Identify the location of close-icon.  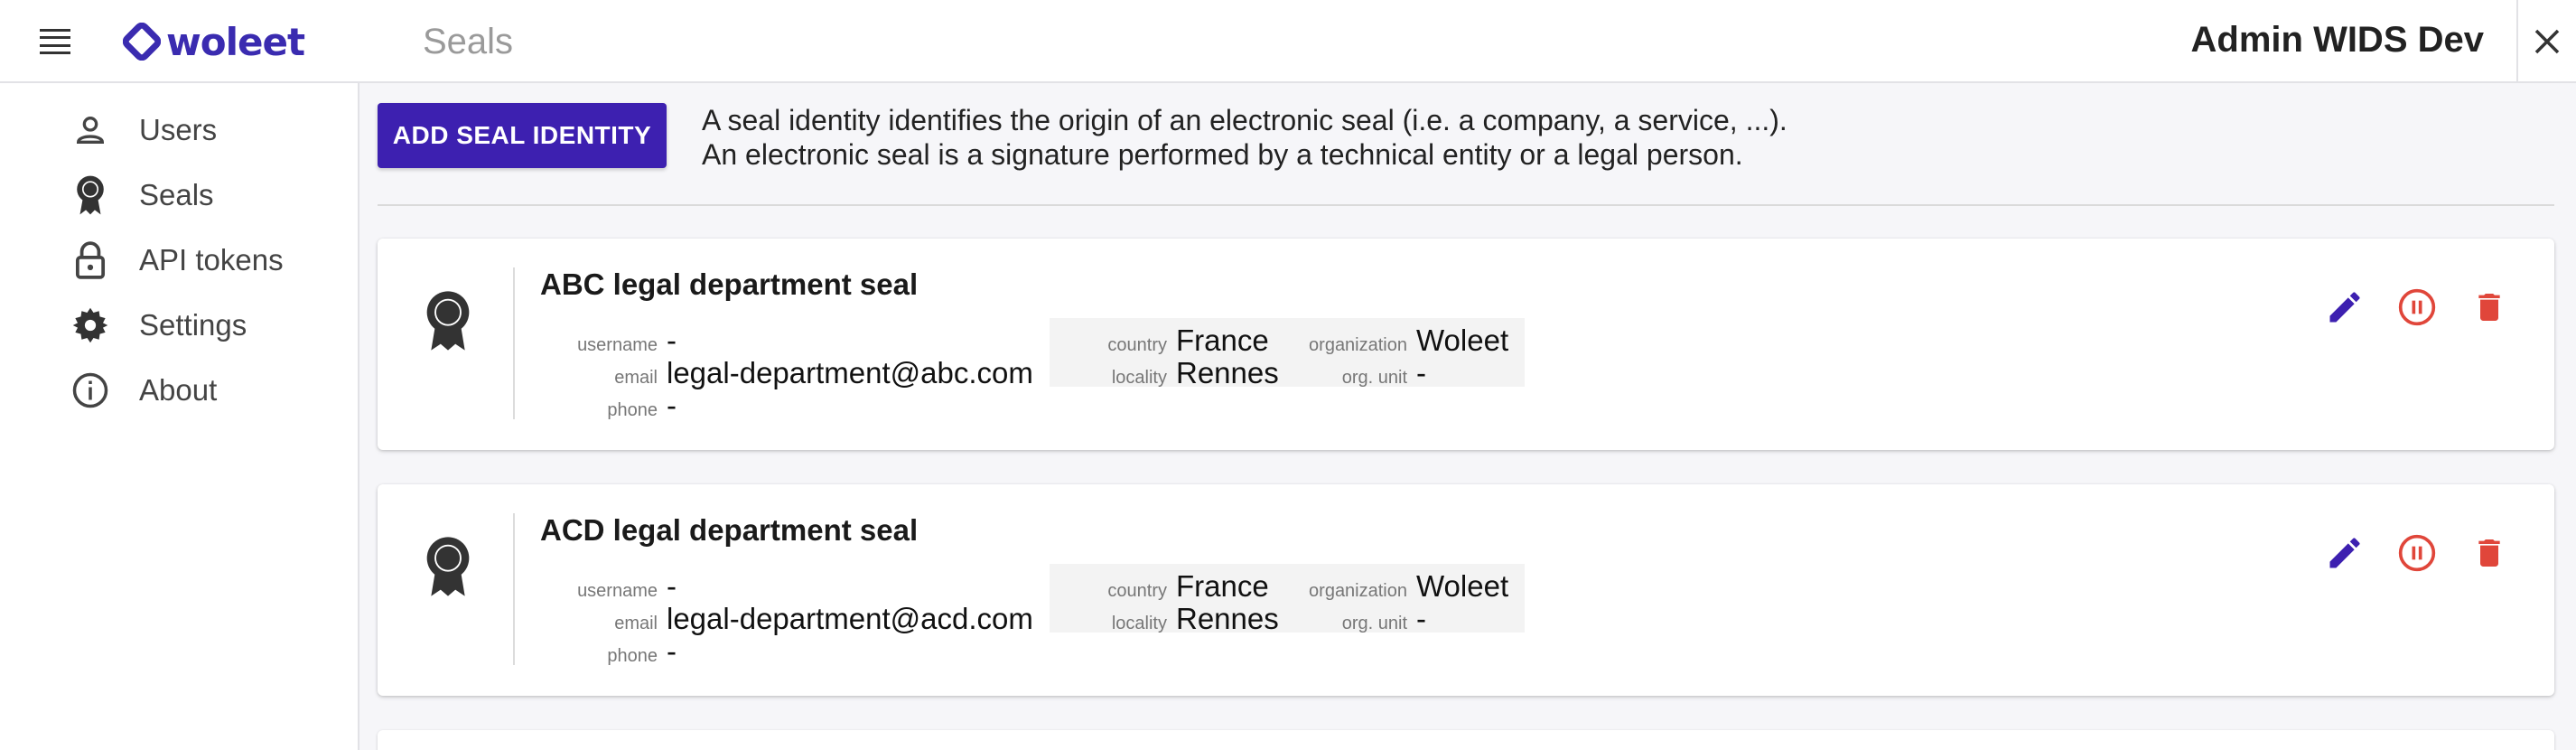
(2547, 41).